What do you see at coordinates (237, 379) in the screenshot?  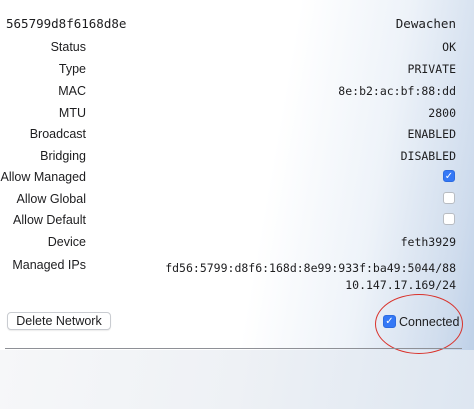 I see `footer-background` at bounding box center [237, 379].